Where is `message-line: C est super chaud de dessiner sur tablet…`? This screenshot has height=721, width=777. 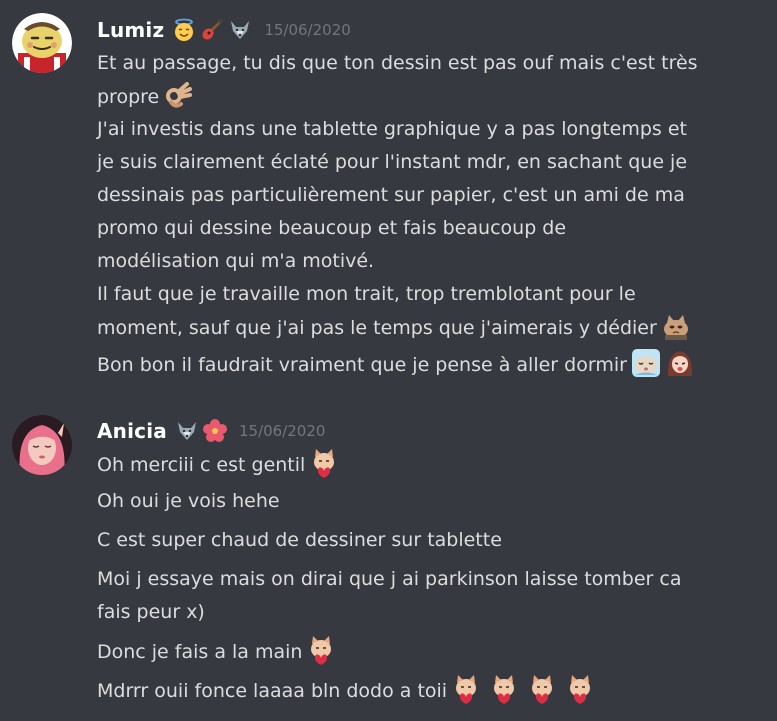
message-line: C est super chaud de dessiner sur tablet… is located at coordinates (299, 540).